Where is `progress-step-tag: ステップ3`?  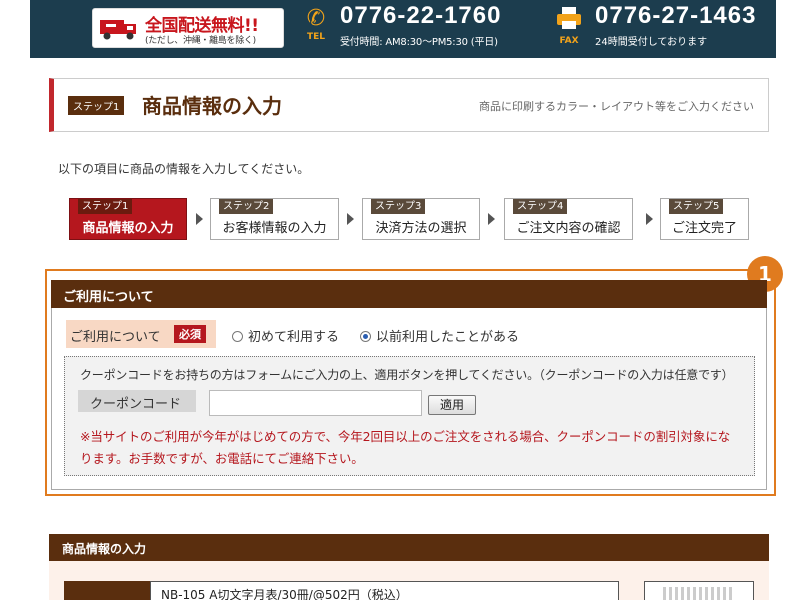 progress-step-tag: ステップ3 is located at coordinates (398, 206).